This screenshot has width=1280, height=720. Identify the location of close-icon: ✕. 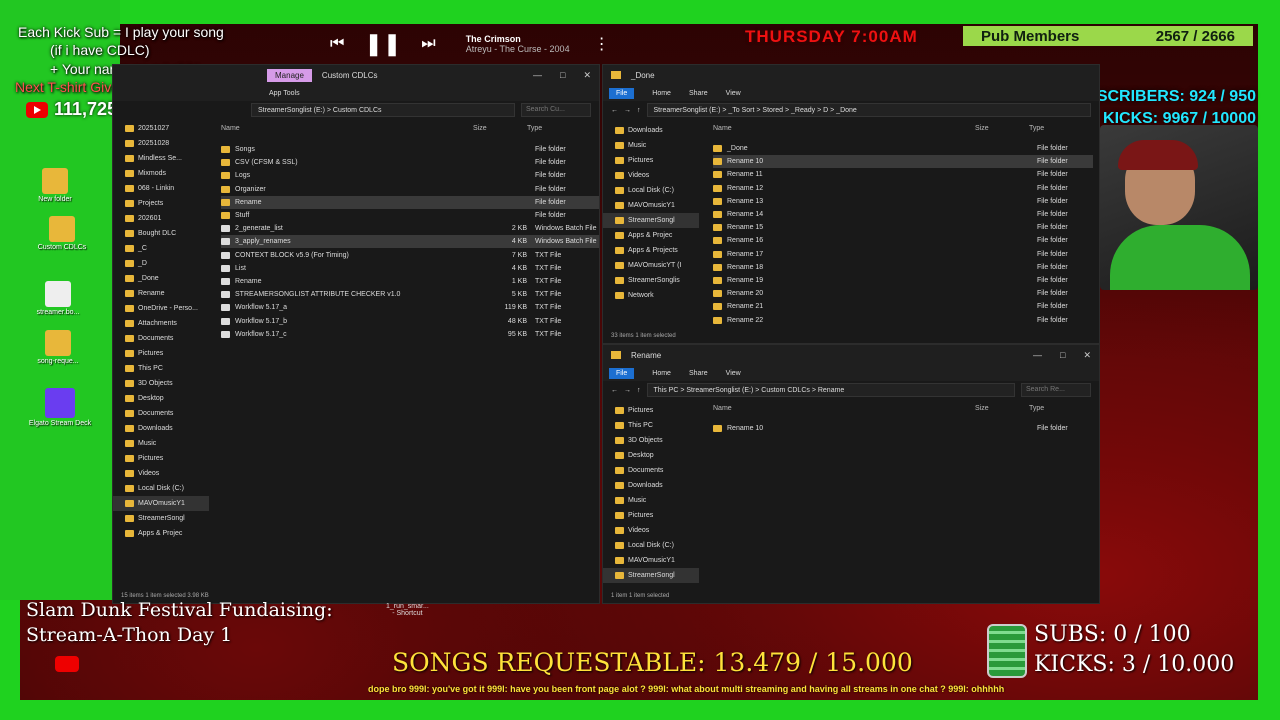
(587, 75).